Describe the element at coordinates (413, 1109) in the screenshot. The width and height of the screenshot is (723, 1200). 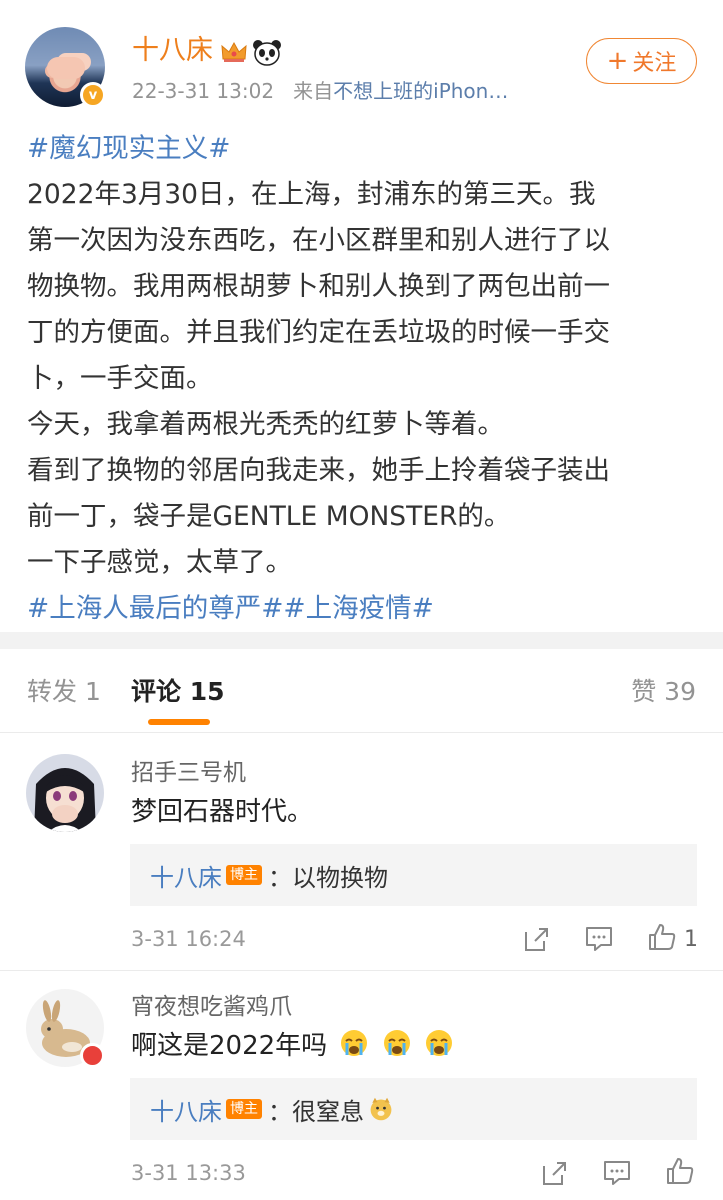
I see `author-reply: 十八床 博主 ：很窒息` at that location.